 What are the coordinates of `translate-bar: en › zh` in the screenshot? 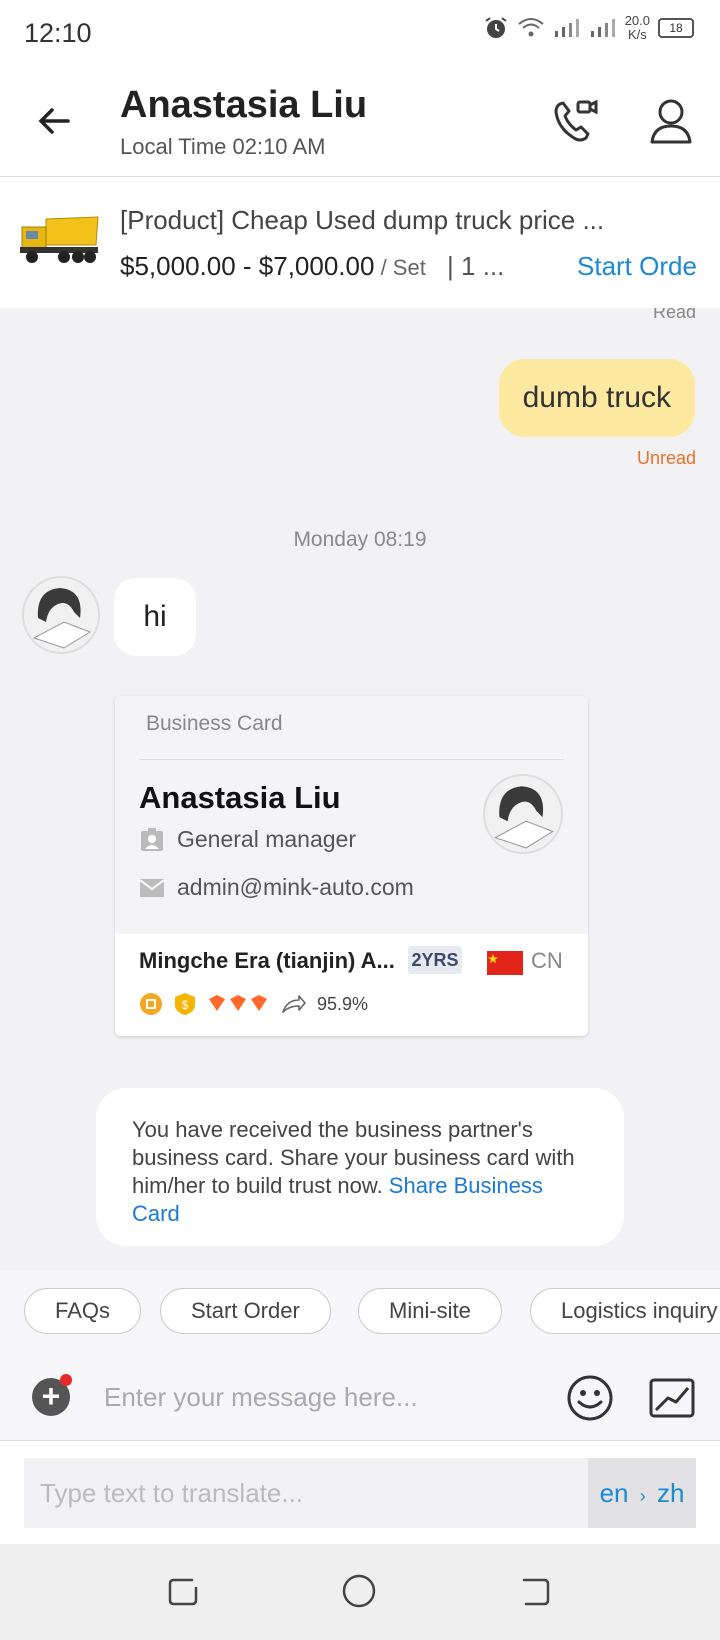 It's located at (360, 1492).